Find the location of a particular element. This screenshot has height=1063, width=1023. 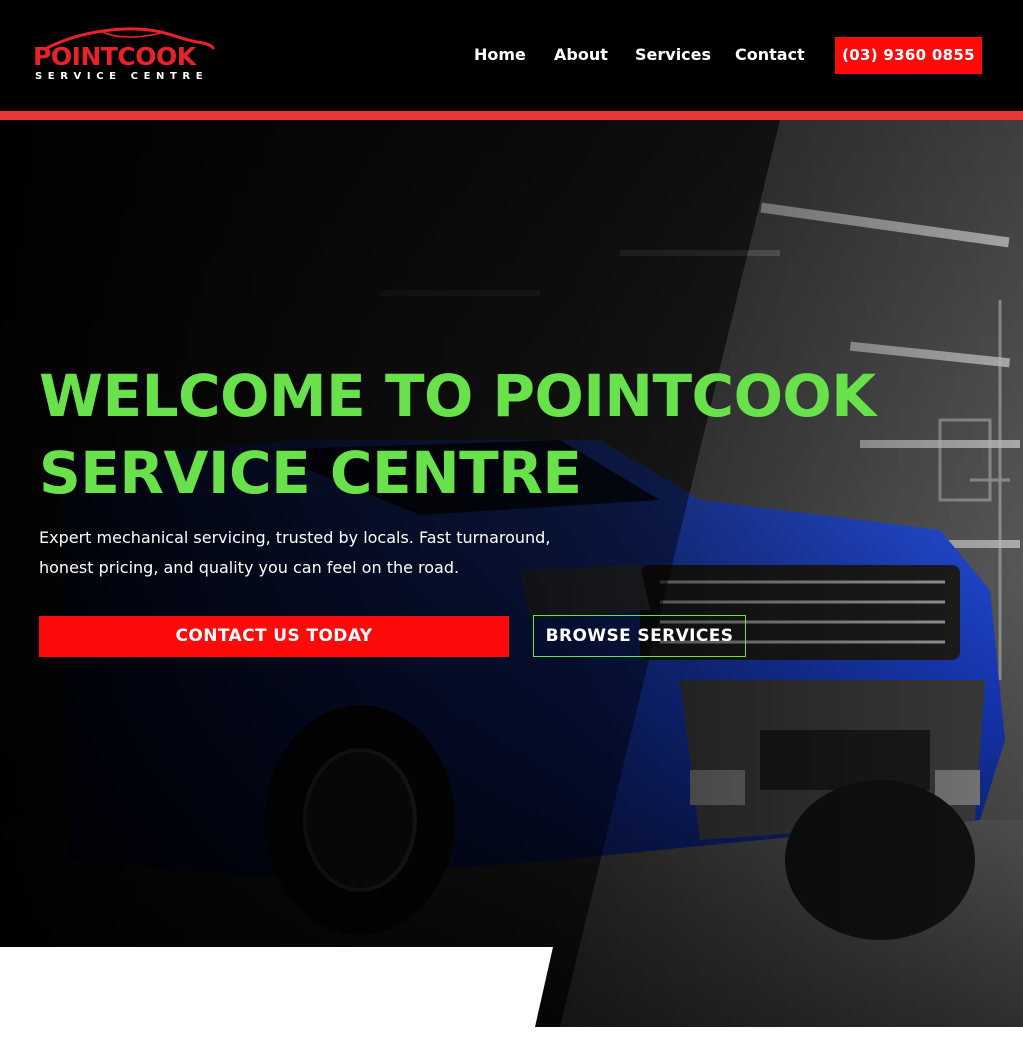

nav-about-link: About is located at coordinates (581, 55).